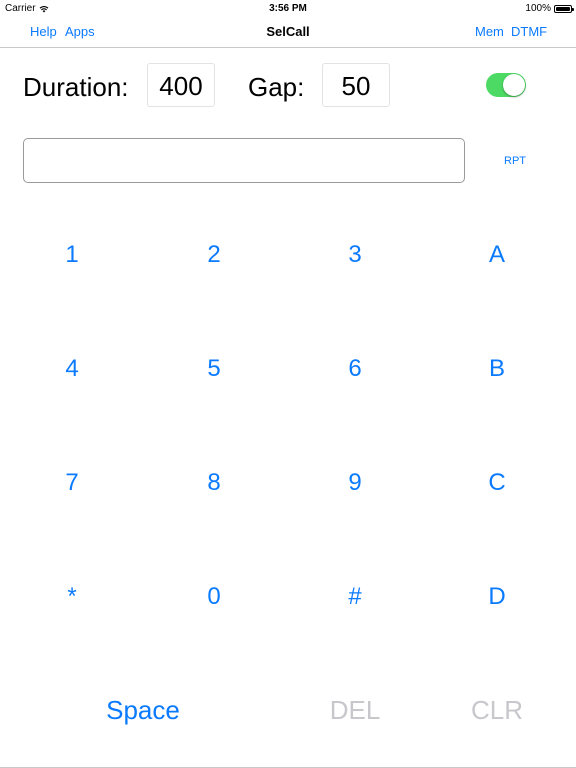  I want to click on key-0: 0, so click(214, 597).